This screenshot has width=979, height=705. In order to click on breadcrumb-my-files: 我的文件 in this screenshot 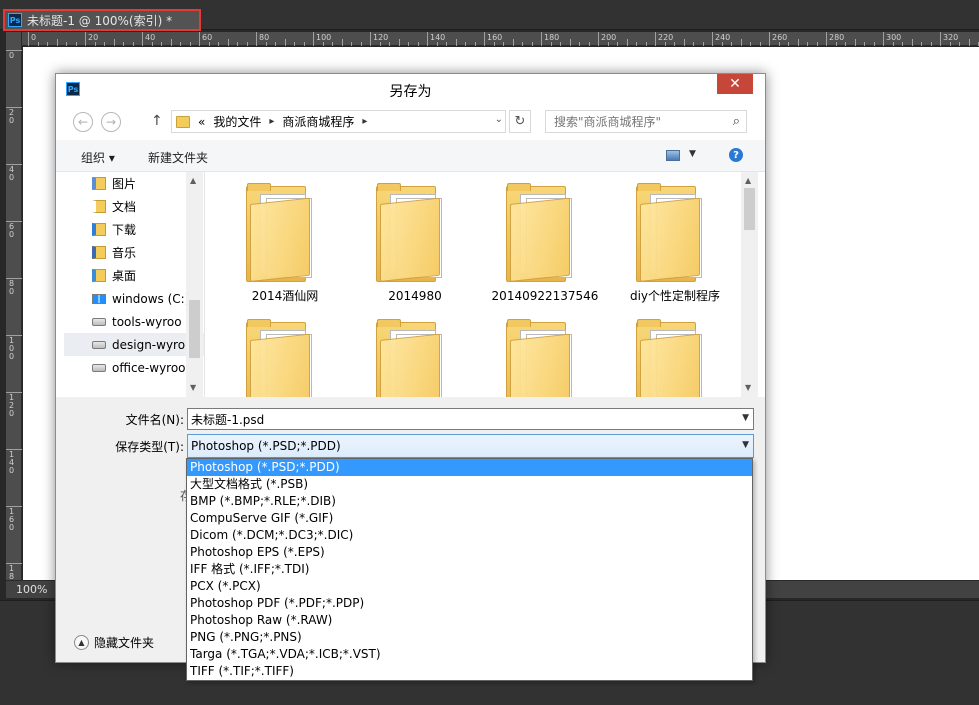, I will do `click(237, 121)`.